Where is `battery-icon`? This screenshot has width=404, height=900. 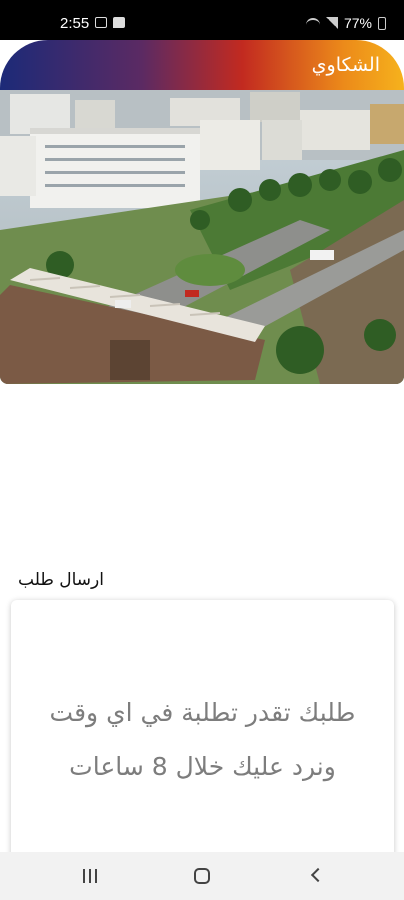 battery-icon is located at coordinates (382, 23).